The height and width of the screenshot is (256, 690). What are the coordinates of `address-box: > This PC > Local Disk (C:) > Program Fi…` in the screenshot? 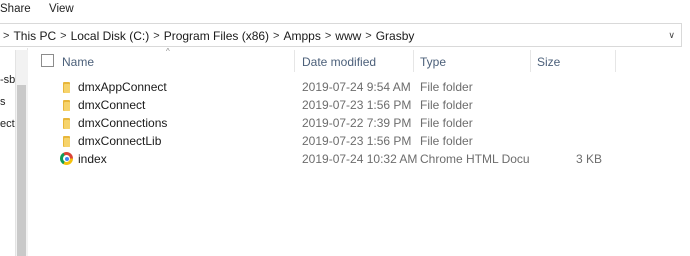 It's located at (341, 35).